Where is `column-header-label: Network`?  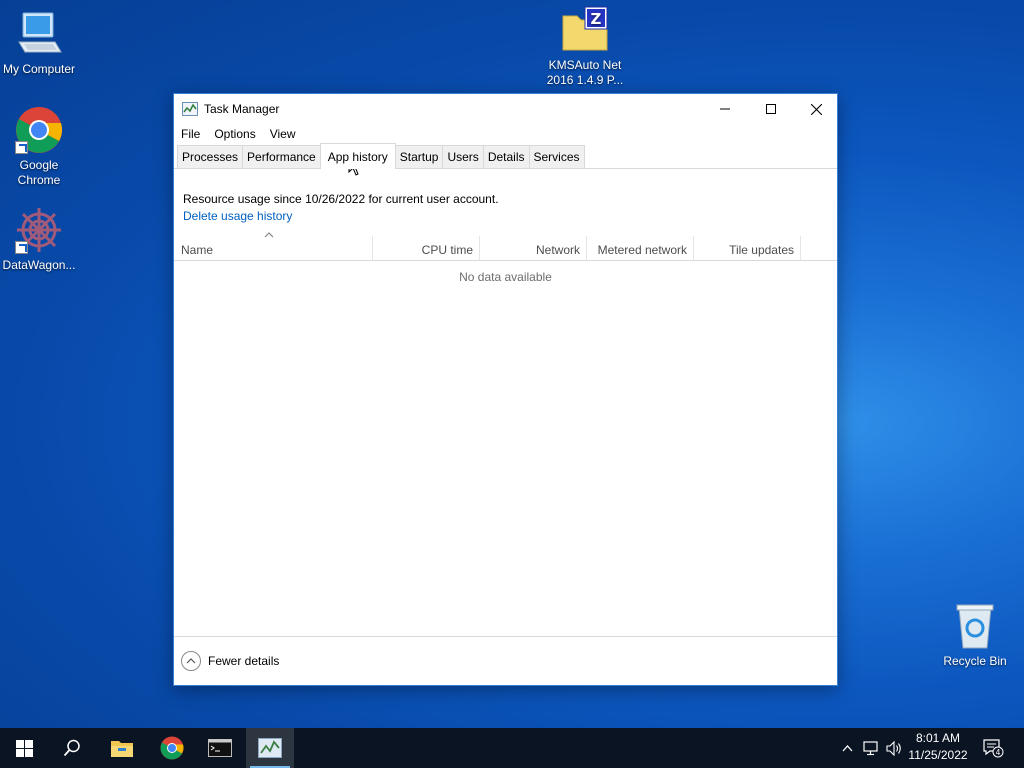
column-header-label: Network is located at coordinates (557, 250).